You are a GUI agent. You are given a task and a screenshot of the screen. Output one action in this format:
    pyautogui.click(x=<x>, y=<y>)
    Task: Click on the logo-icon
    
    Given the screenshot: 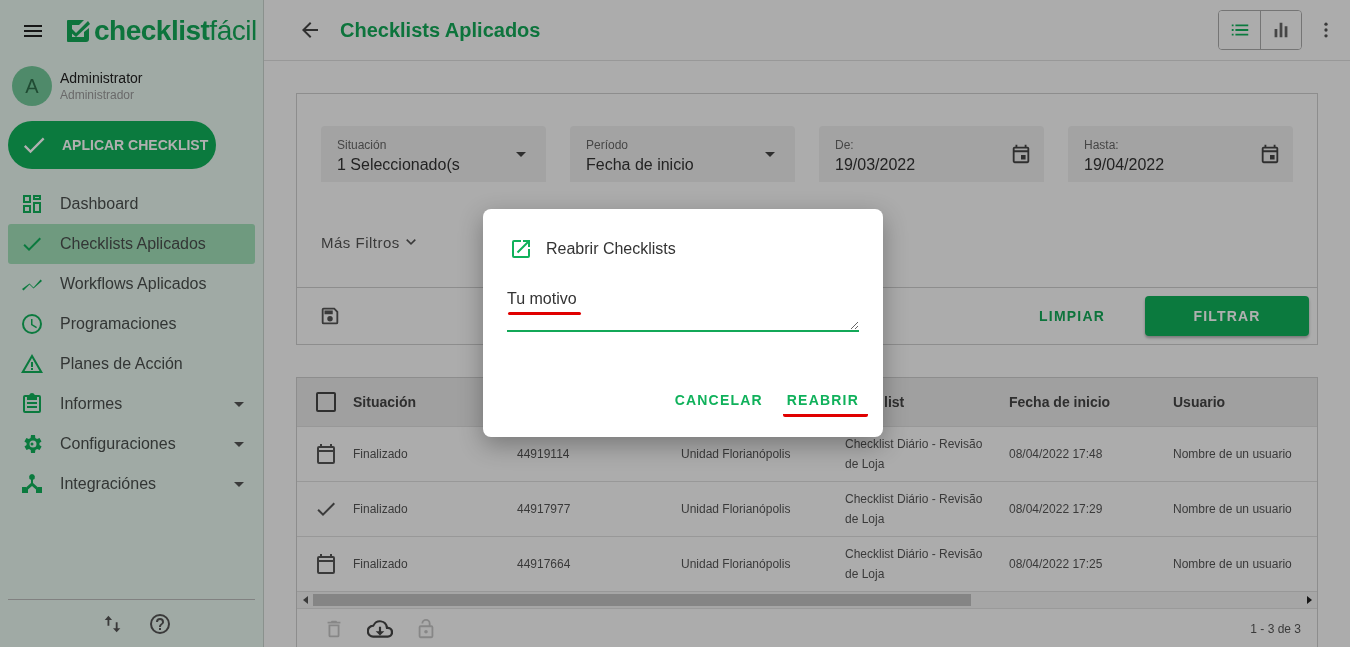 What is the action you would take?
    pyautogui.click(x=78, y=31)
    